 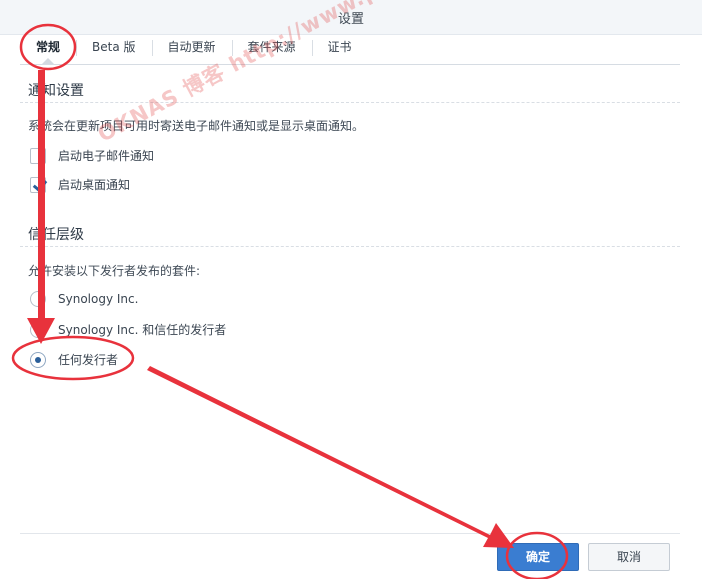 What do you see at coordinates (38, 184) in the screenshot?
I see `desktop-notify-checkbox` at bounding box center [38, 184].